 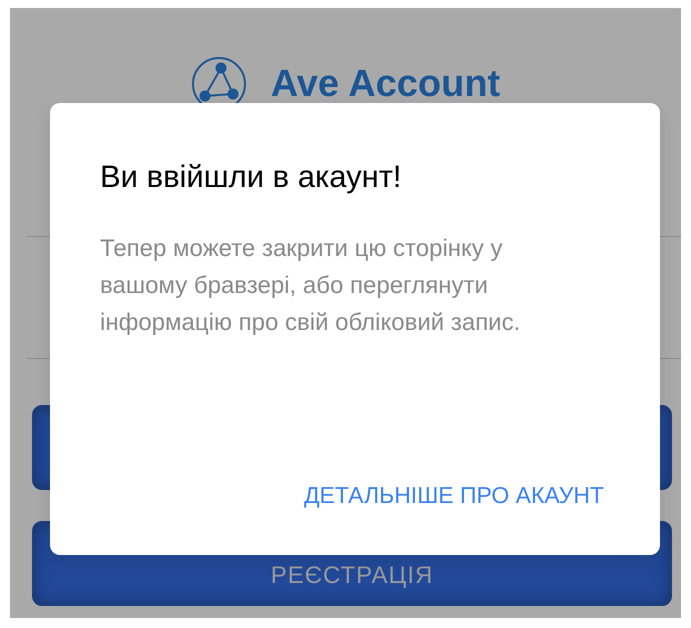 I want to click on dialog-message: Тепер можете закрити цю сторінку у вашому бравзері, або переглянути інформацію про свій обліковий запис., so click(x=311, y=286).